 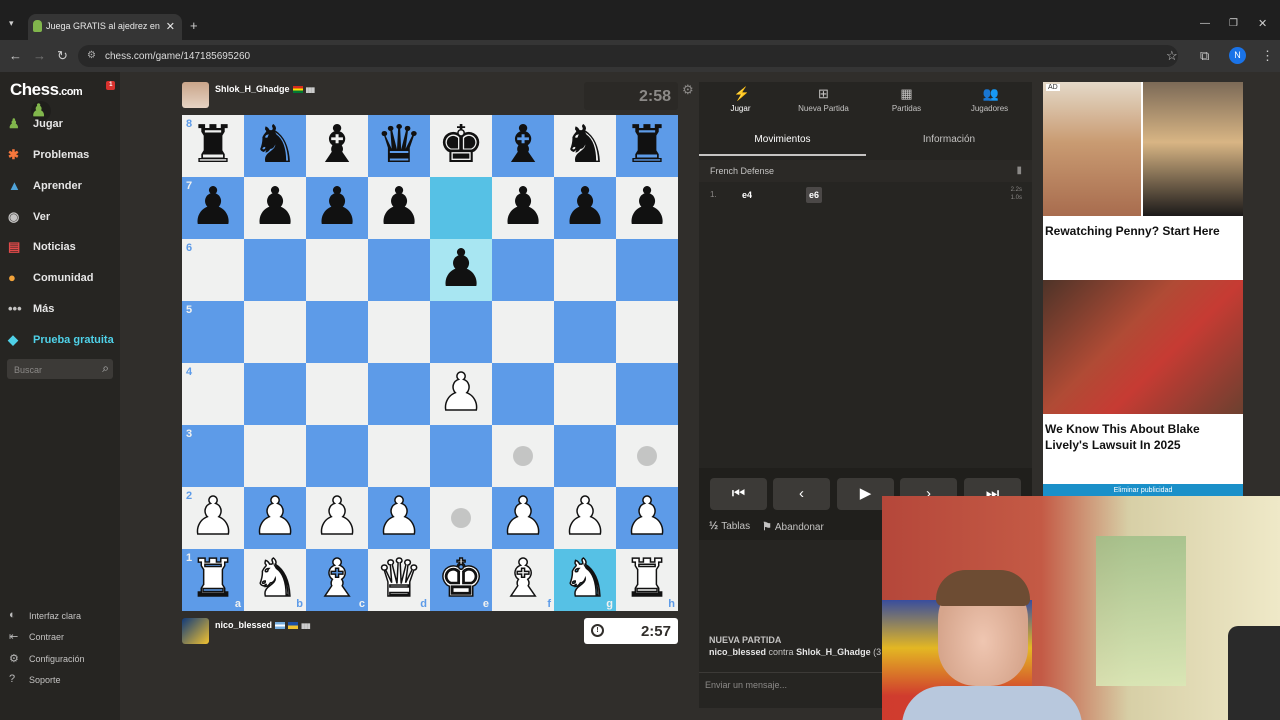 I want to click on sidebar-bottom-contraer: ⇤ Contraer, so click(x=59, y=637).